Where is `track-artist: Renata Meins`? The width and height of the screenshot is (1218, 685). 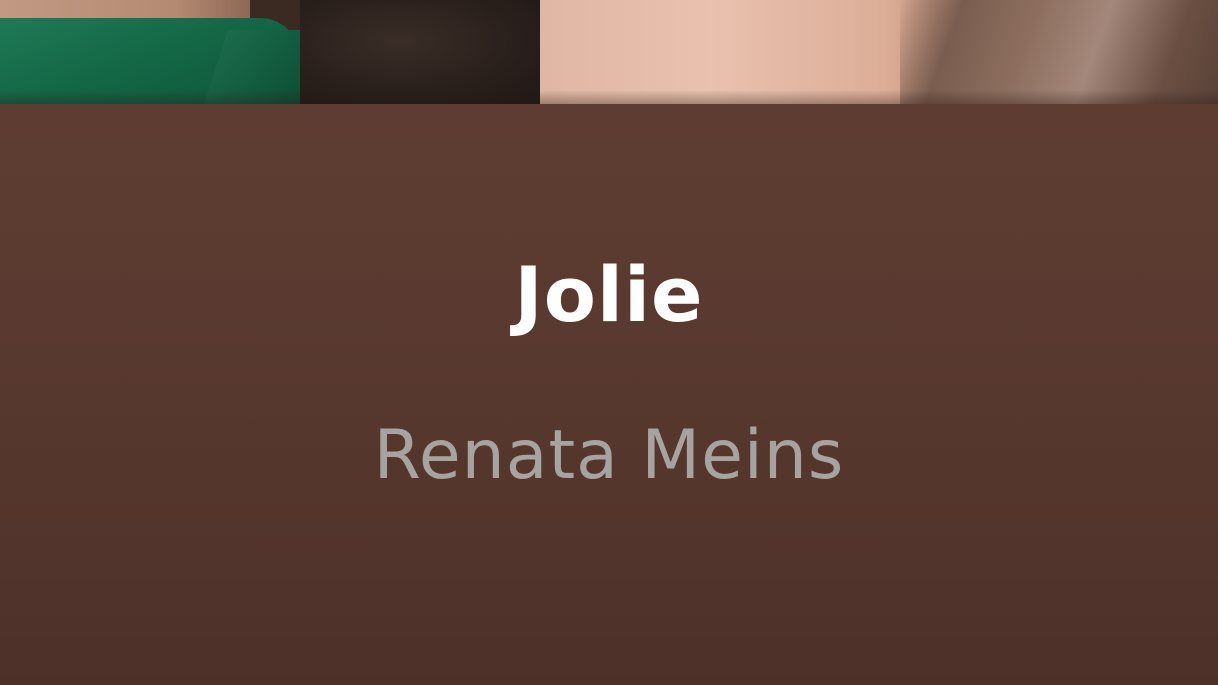
track-artist: Renata Meins is located at coordinates (609, 456).